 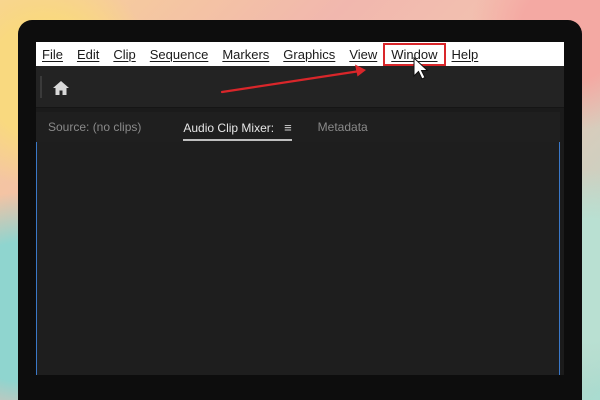 I want to click on menu-edit: Edit, so click(x=88, y=54).